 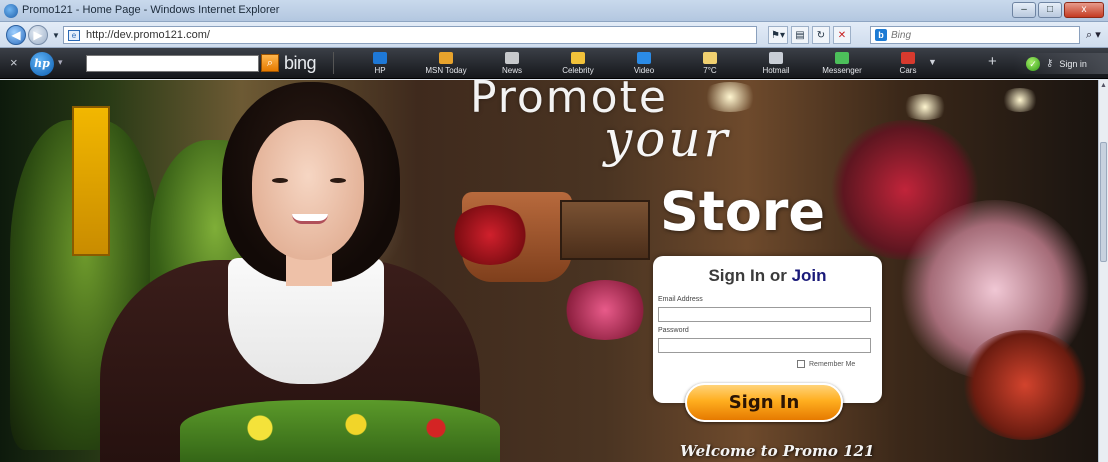 What do you see at coordinates (1050, 63) in the screenshot?
I see `key-icon: ⚷` at bounding box center [1050, 63].